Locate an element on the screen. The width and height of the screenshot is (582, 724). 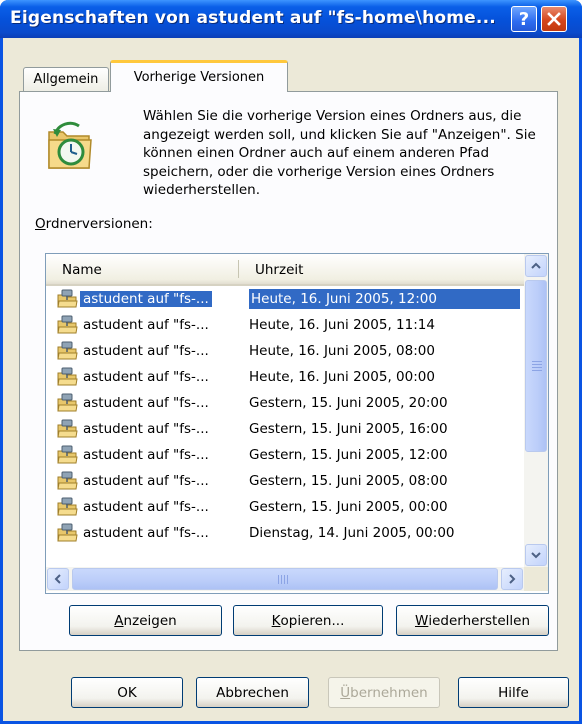
help-footer-button: Hilfe is located at coordinates (513, 692).